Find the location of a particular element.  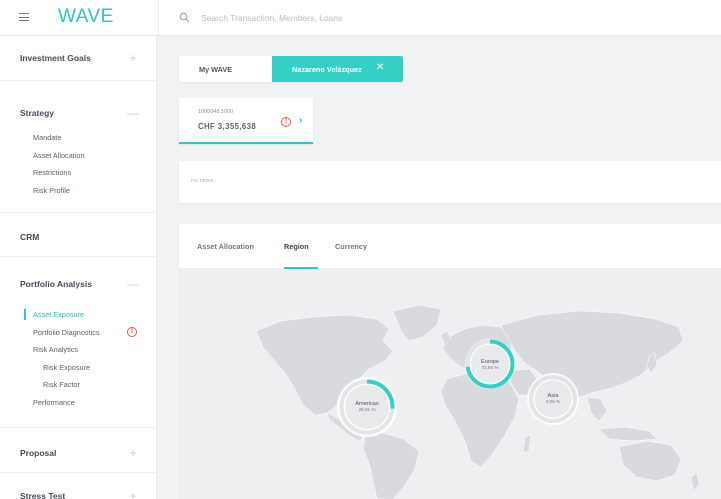

sidebar-subitem-performance: Performance is located at coordinates (78, 403).